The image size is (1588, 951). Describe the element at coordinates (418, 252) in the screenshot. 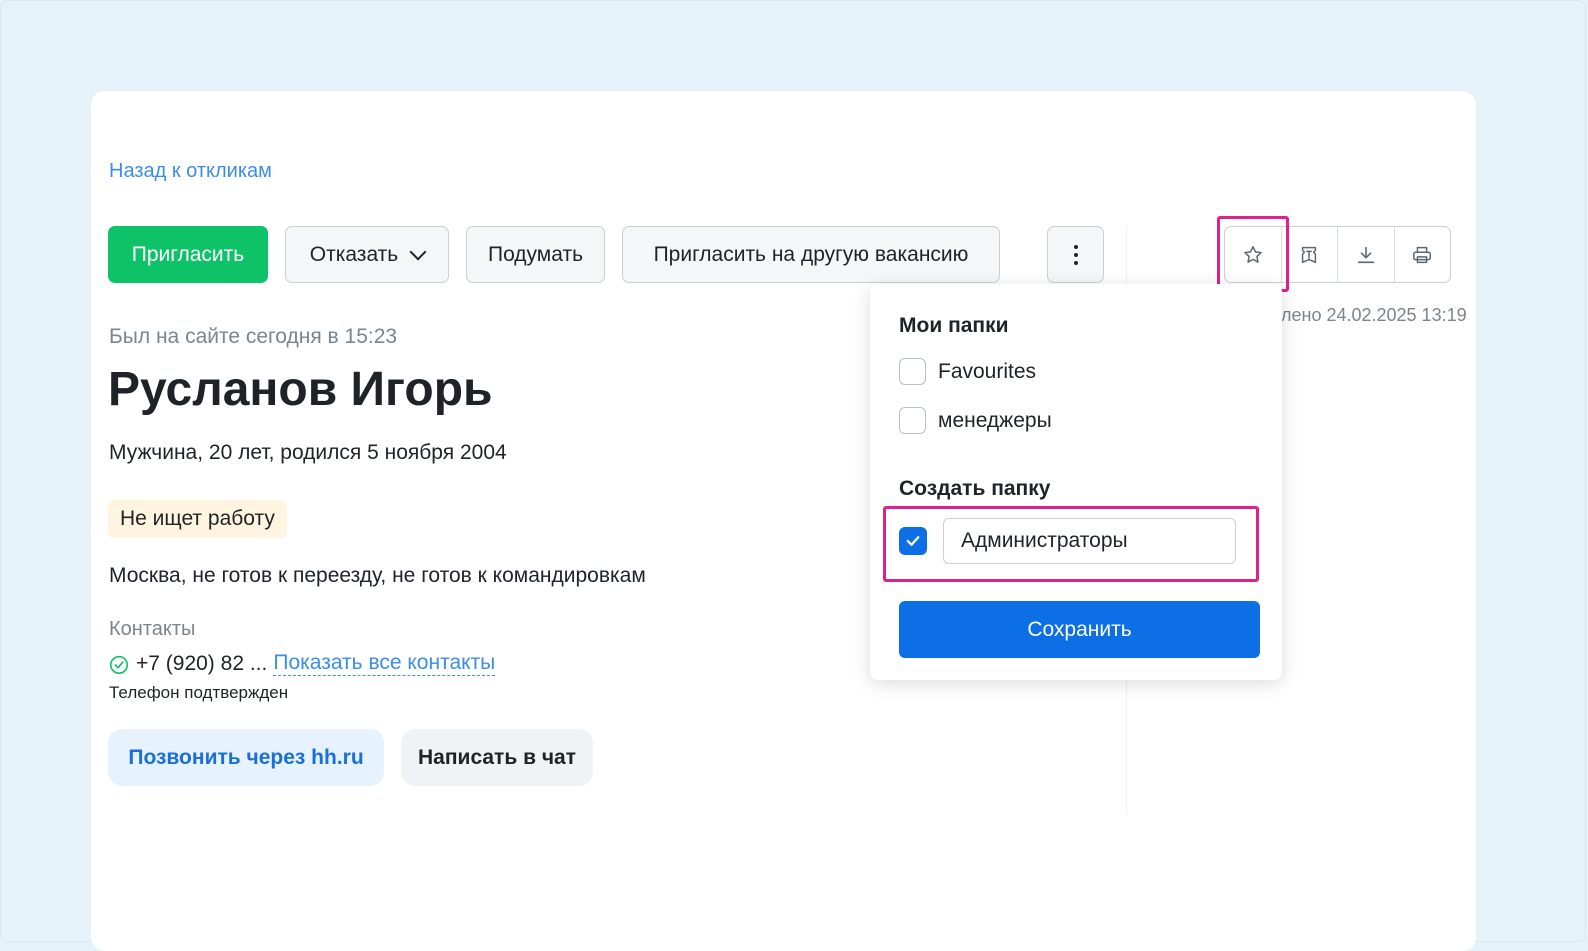

I see `chevron-down-icon` at that location.